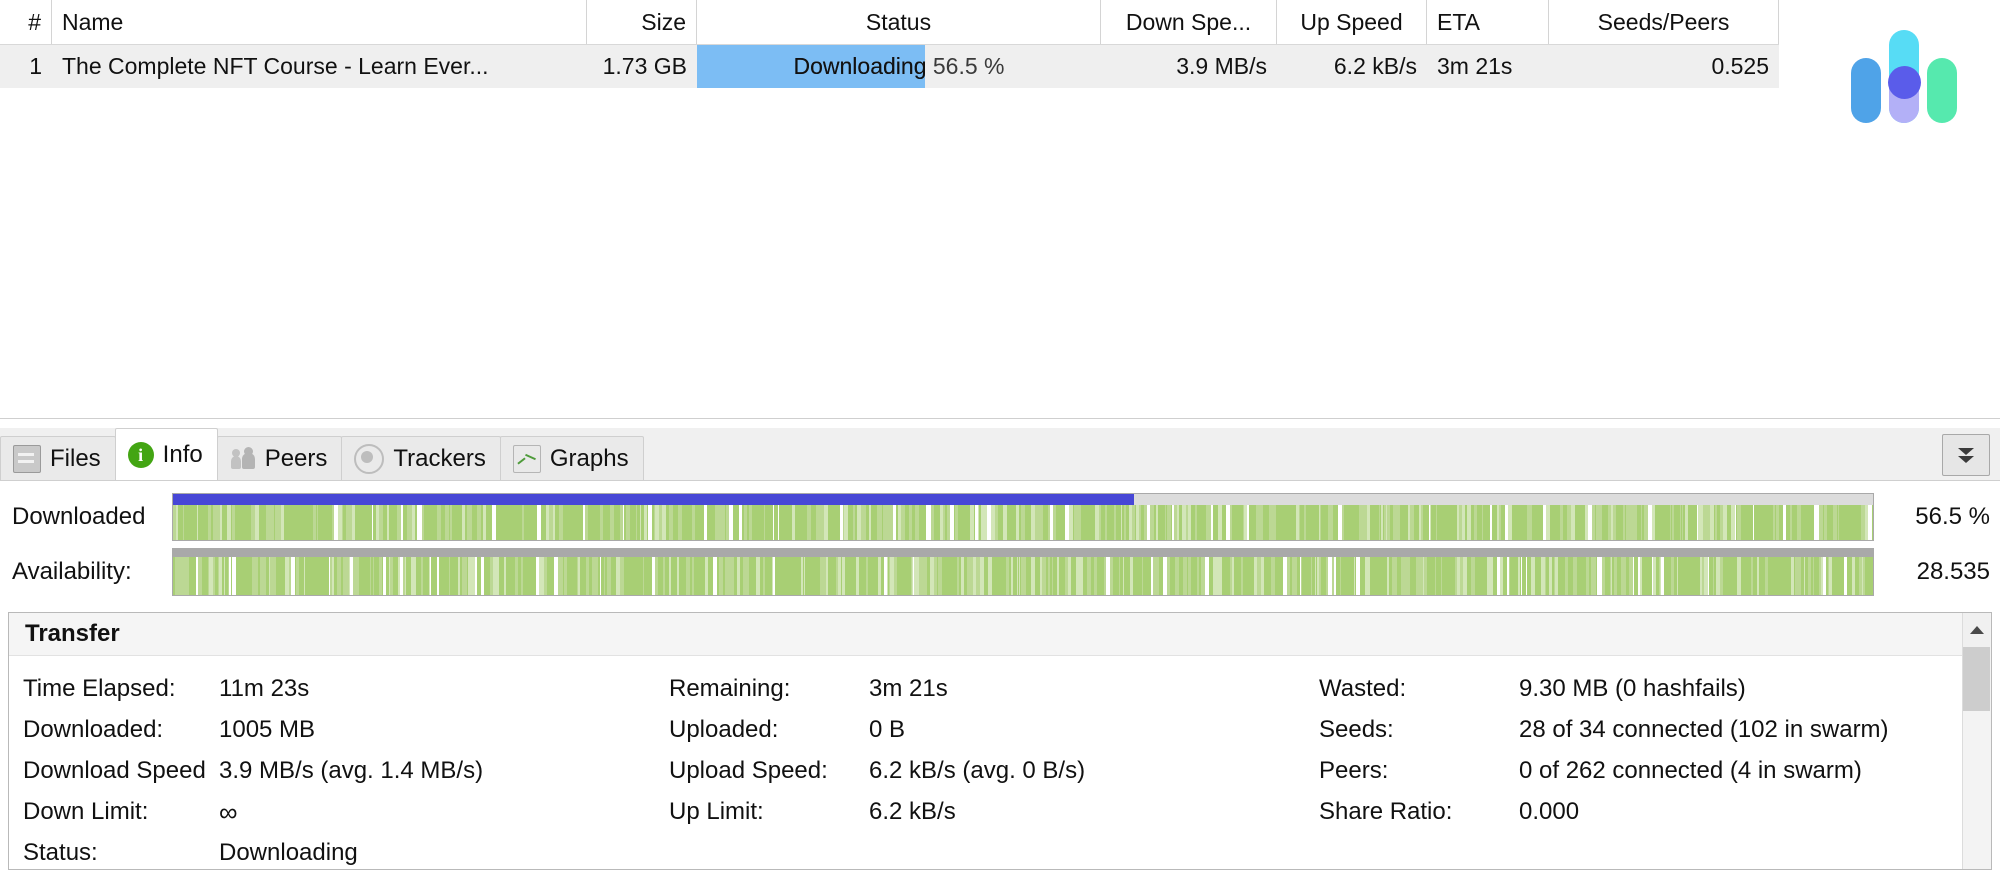 This screenshot has height=875, width=2000. What do you see at coordinates (663, 21) in the screenshot?
I see `column-header-size-label: Size` at bounding box center [663, 21].